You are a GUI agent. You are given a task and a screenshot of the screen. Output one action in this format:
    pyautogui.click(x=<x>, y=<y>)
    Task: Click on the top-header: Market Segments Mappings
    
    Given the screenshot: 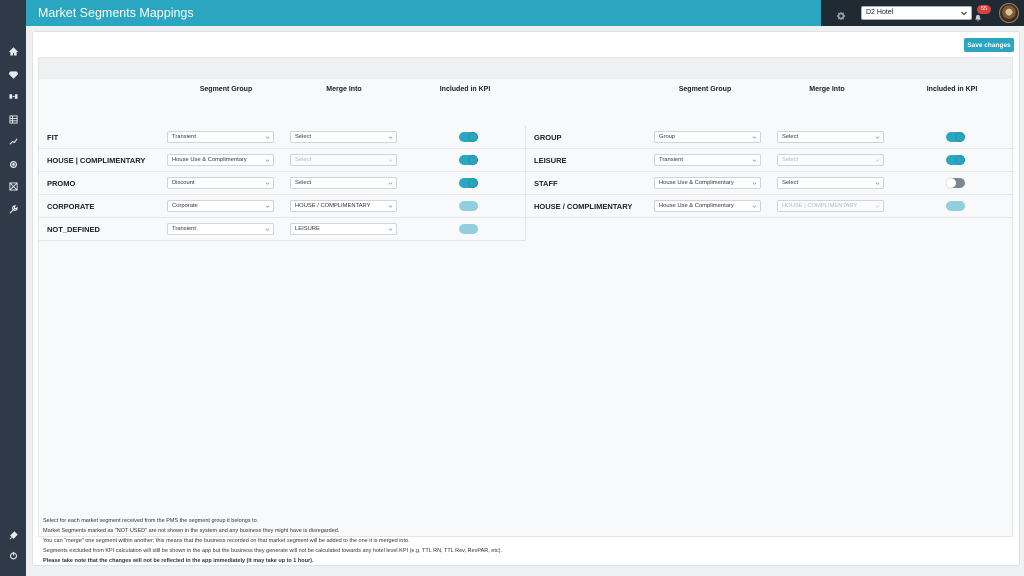 What is the action you would take?
    pyautogui.click(x=423, y=13)
    